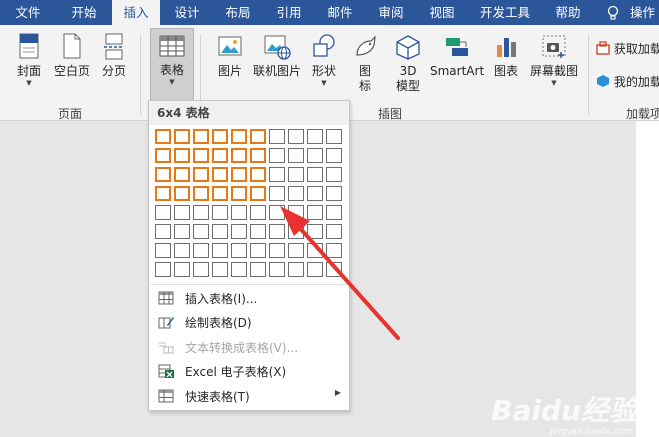 This screenshot has height=437, width=659. I want to click on watermark-url: jingyan.baidu.com, so click(591, 432).